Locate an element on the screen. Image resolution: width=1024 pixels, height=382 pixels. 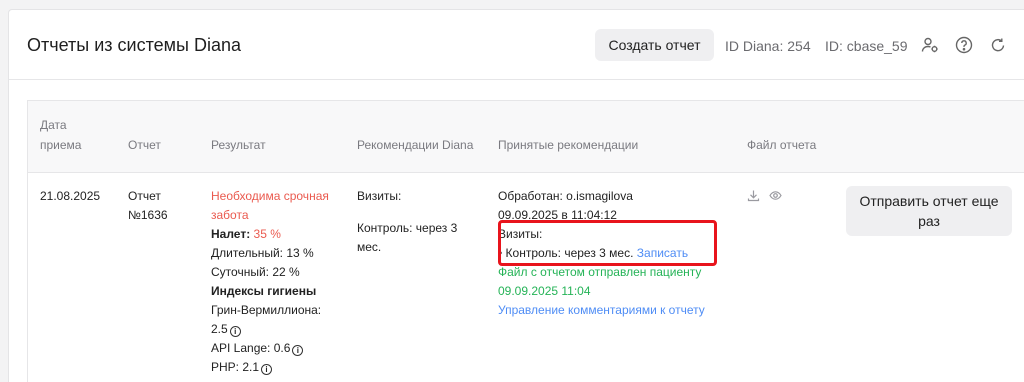
create-report-button: Создать отчет is located at coordinates (654, 45).